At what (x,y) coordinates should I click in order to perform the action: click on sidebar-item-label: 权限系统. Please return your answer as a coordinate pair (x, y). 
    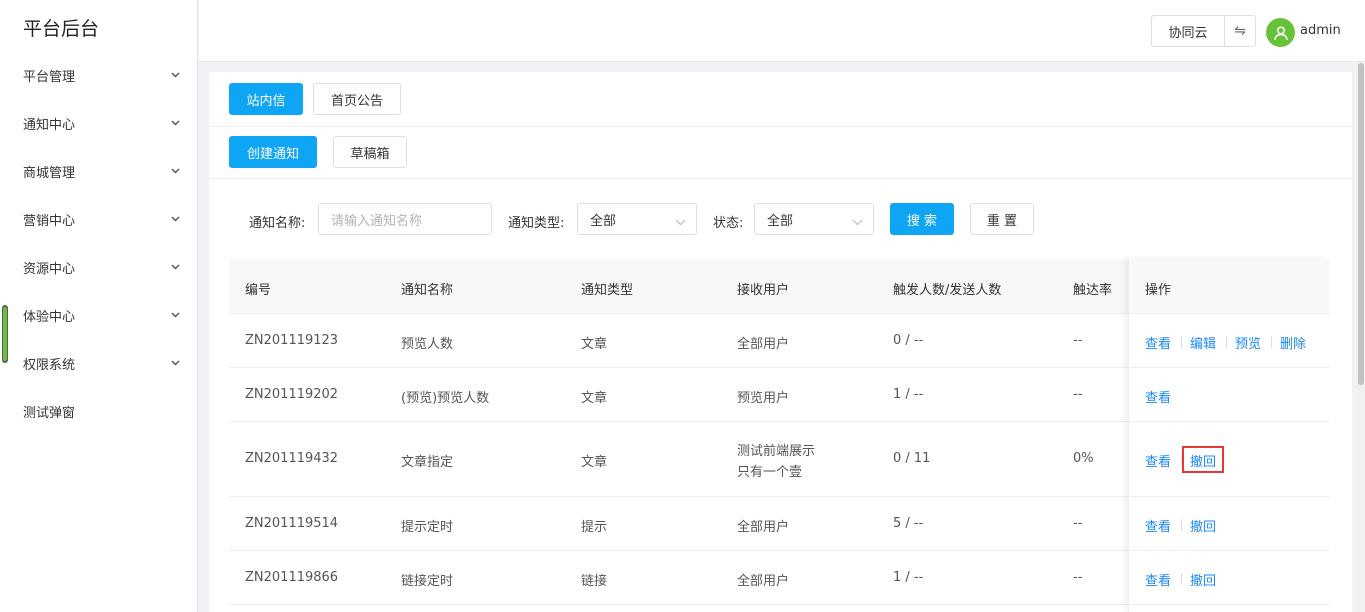
    Looking at the image, I should click on (49, 365).